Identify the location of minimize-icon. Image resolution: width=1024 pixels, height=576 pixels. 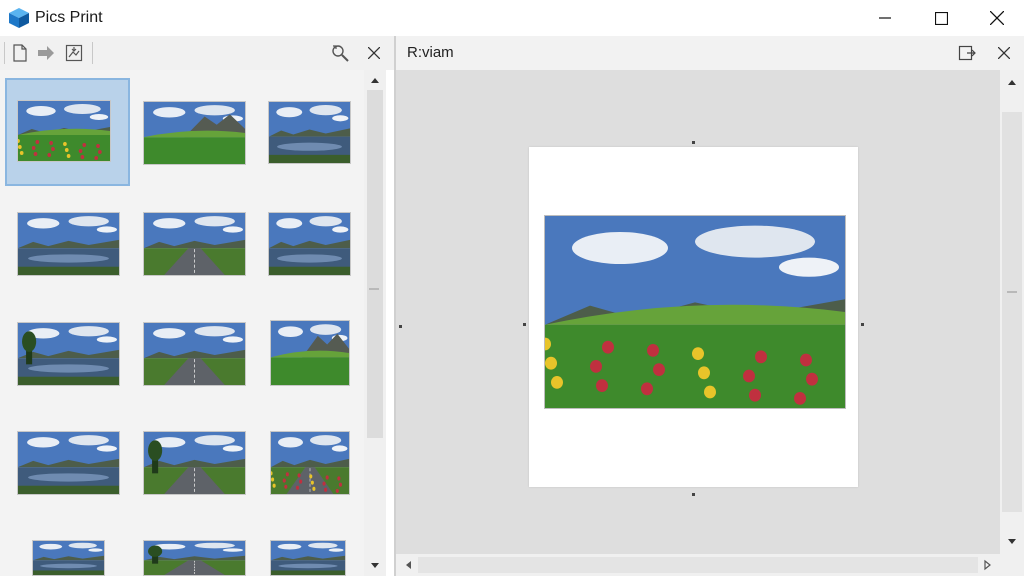
(885, 18).